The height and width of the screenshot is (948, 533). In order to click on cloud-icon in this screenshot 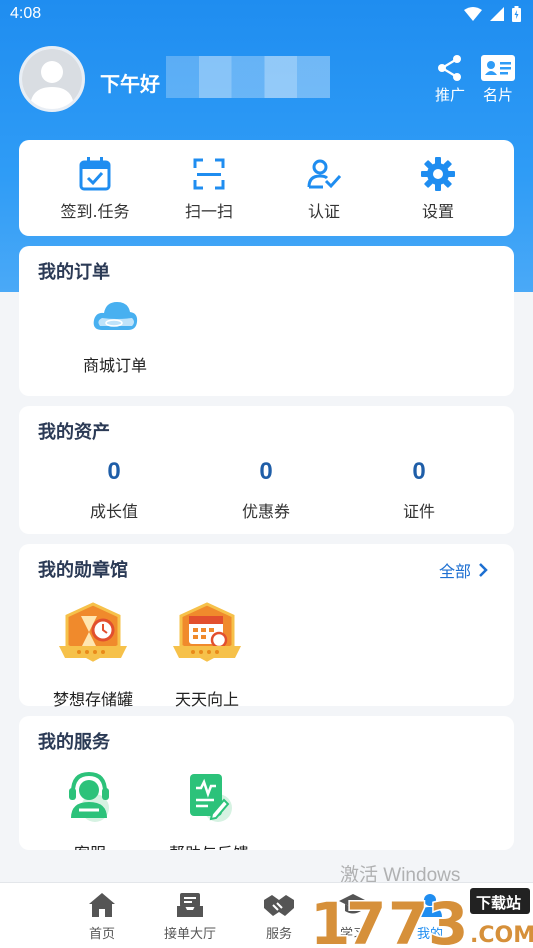, I will do `click(115, 316)`.